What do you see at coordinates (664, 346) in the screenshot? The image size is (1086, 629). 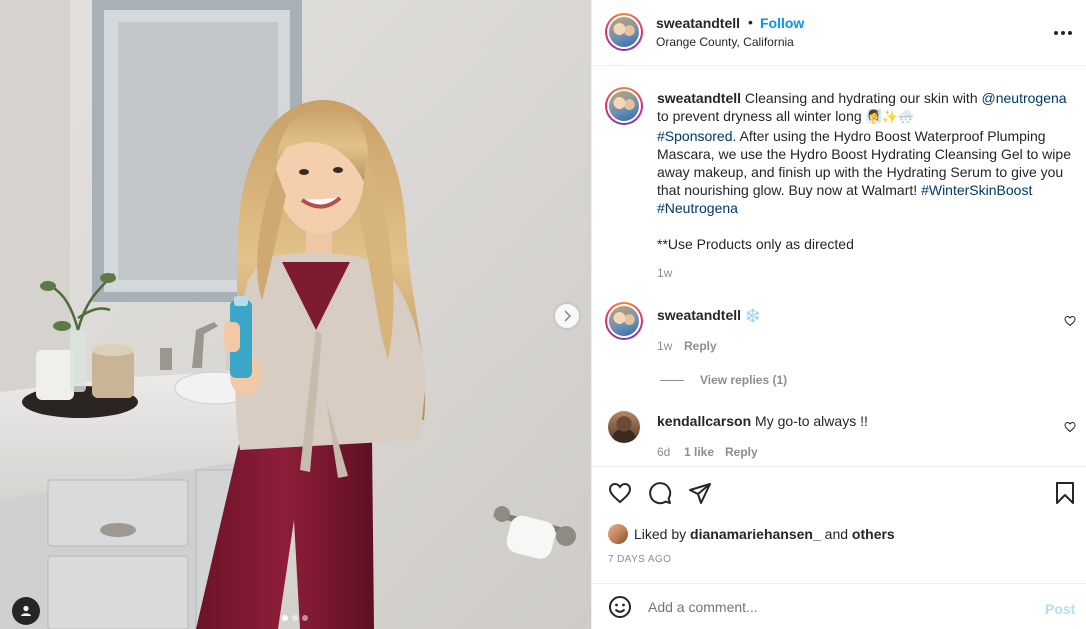 I see `comment-timestamp: 1w` at bounding box center [664, 346].